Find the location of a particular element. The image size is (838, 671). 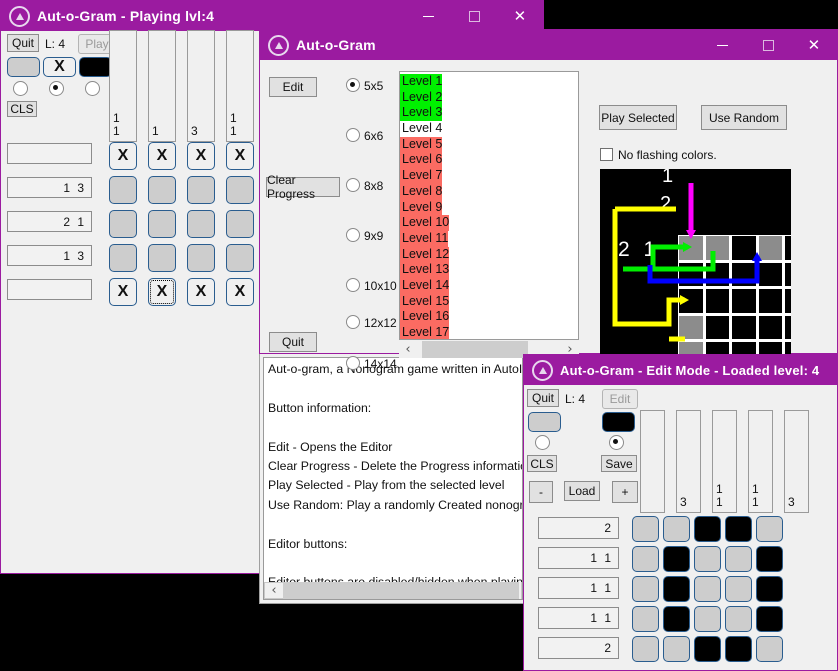

grid-cell-4-0: X is located at coordinates (123, 292).